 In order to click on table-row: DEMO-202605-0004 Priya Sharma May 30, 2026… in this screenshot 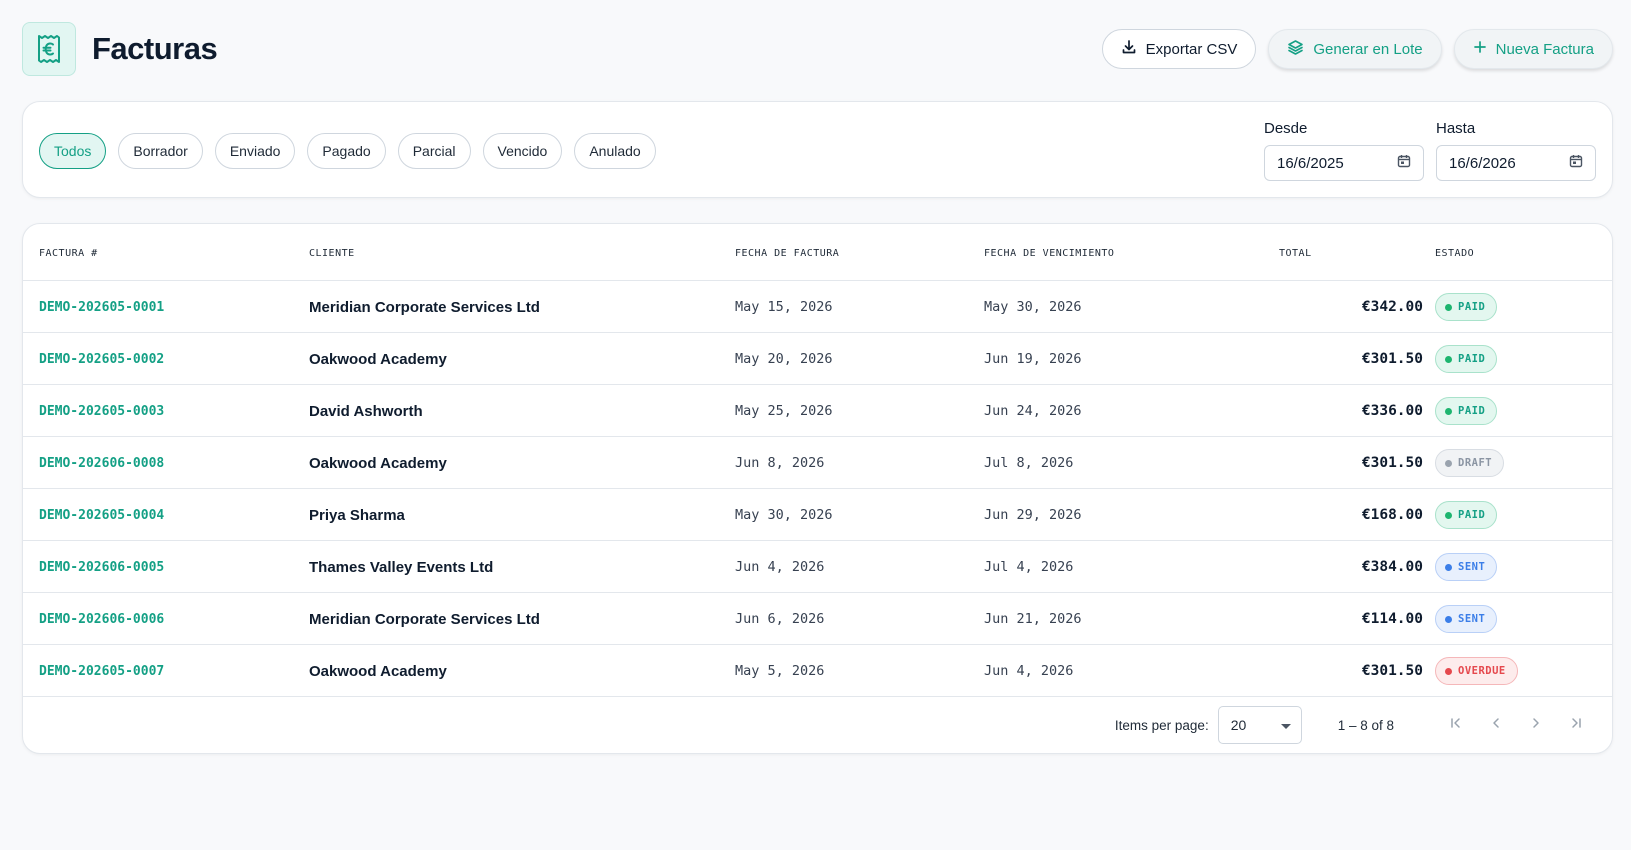, I will do `click(817, 515)`.